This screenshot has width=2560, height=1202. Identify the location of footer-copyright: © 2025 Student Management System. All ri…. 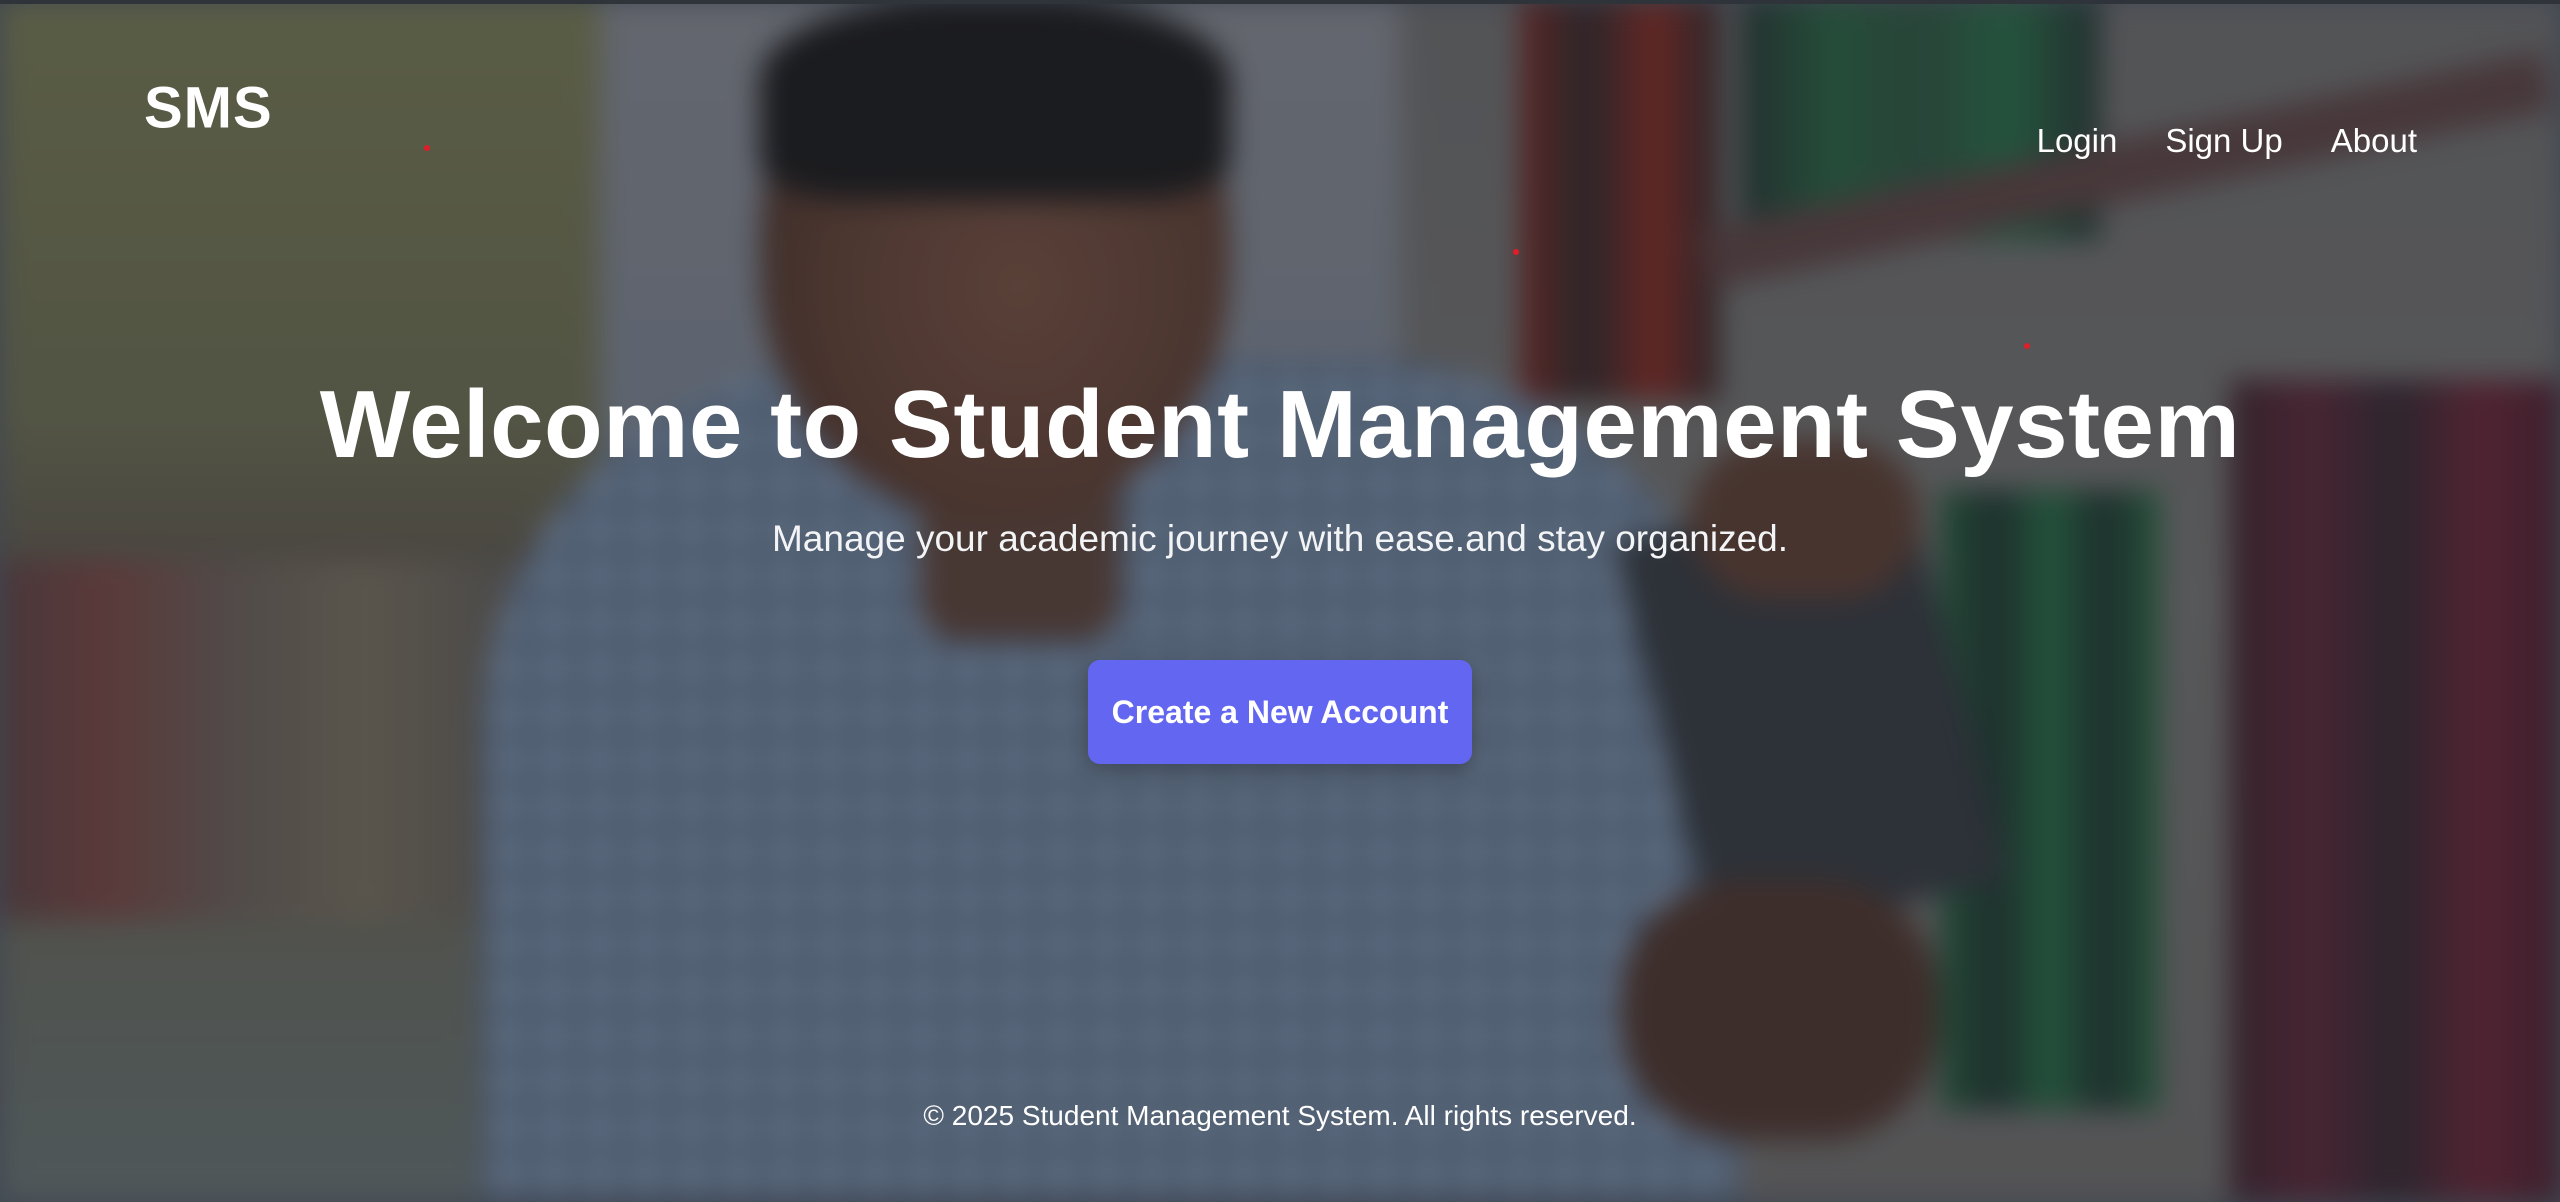
(1280, 1115).